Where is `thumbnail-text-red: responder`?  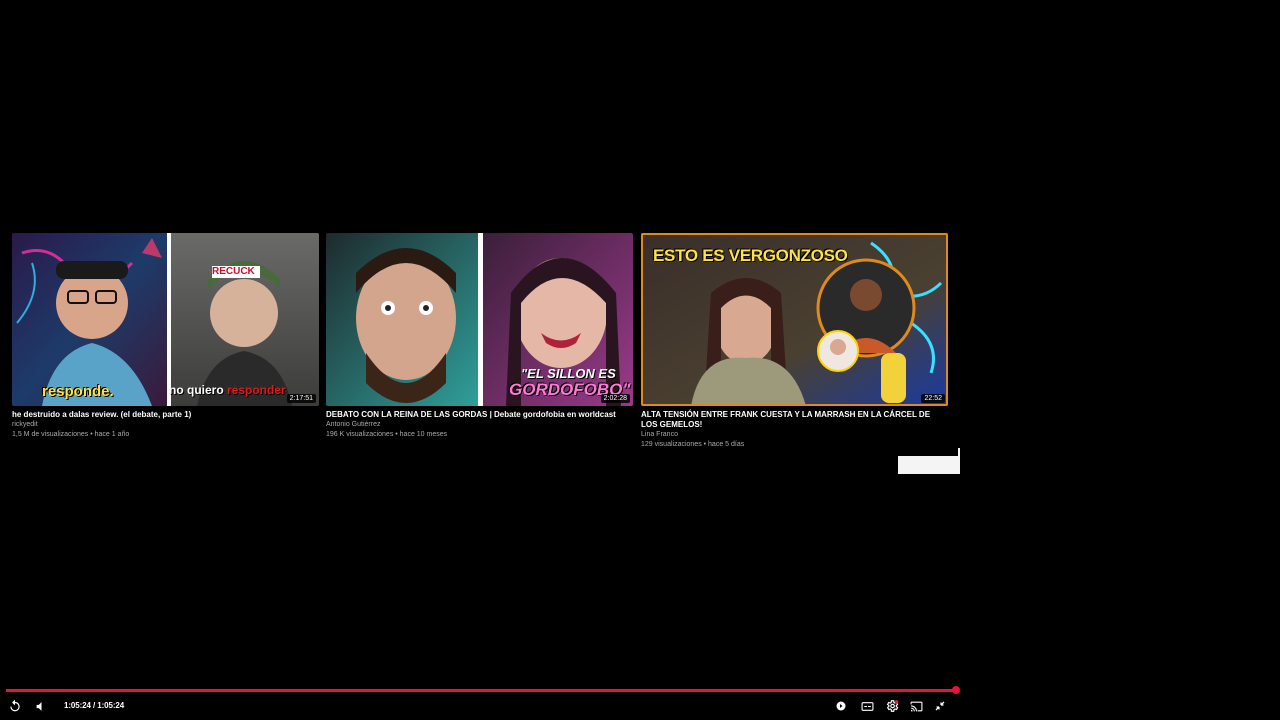
thumbnail-text-red: responder is located at coordinates (256, 390).